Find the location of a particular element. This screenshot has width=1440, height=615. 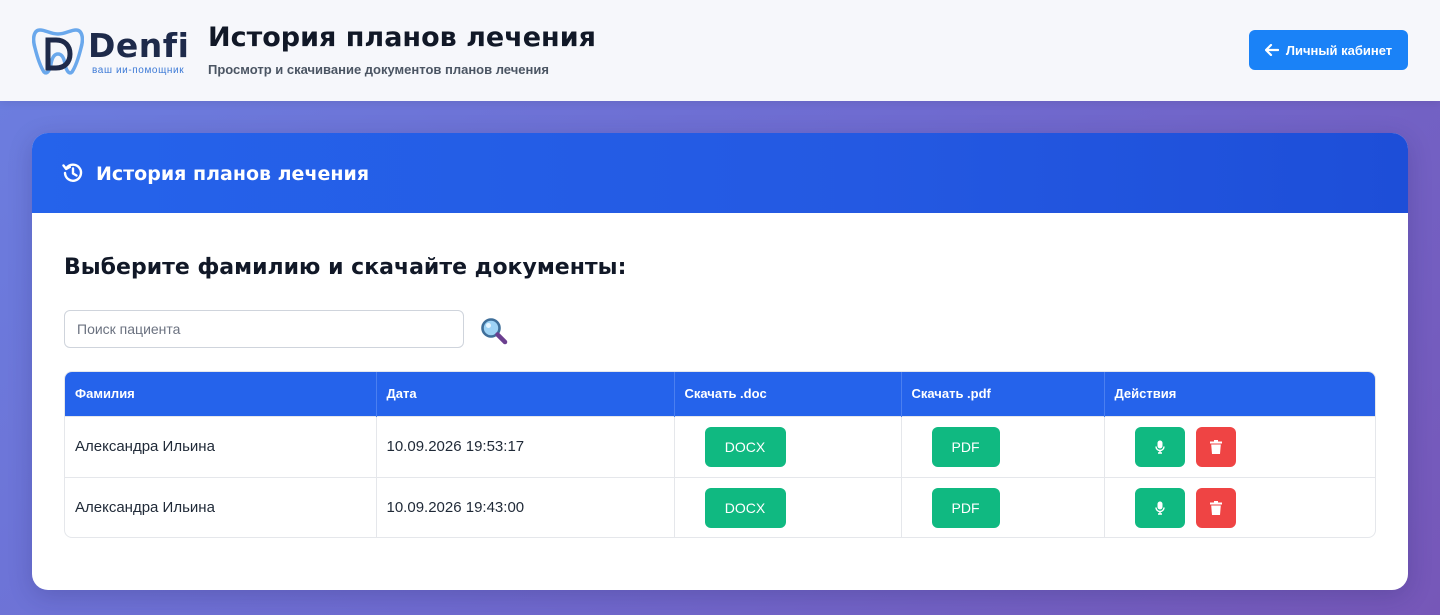

card-title: История планов лечения is located at coordinates (233, 174).